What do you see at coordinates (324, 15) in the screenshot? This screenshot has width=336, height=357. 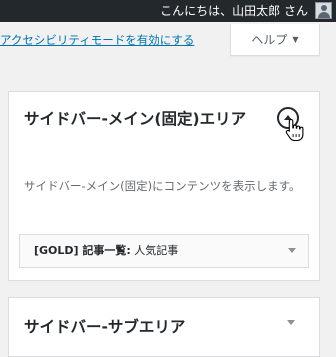 I see `avatar-body` at bounding box center [324, 15].